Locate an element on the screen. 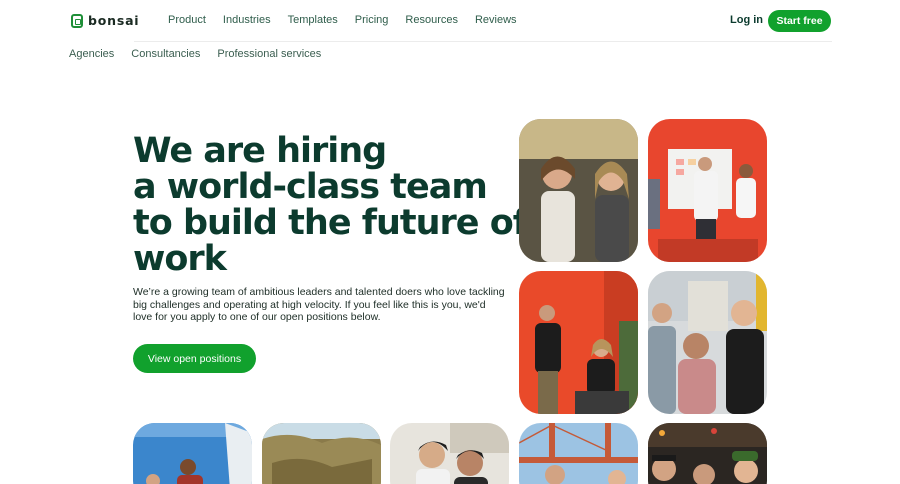 This screenshot has width=900, height=484. bonsai-logo: bonsai is located at coordinates (105, 20).